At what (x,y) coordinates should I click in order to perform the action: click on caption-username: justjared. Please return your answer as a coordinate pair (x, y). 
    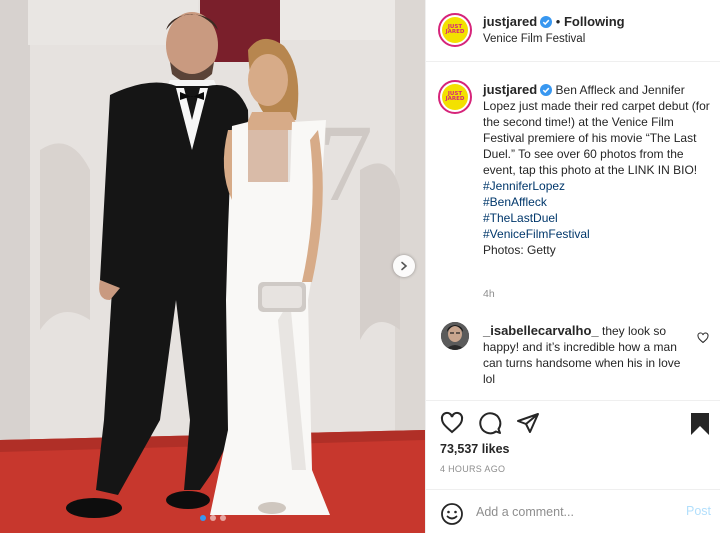
    Looking at the image, I should click on (510, 89).